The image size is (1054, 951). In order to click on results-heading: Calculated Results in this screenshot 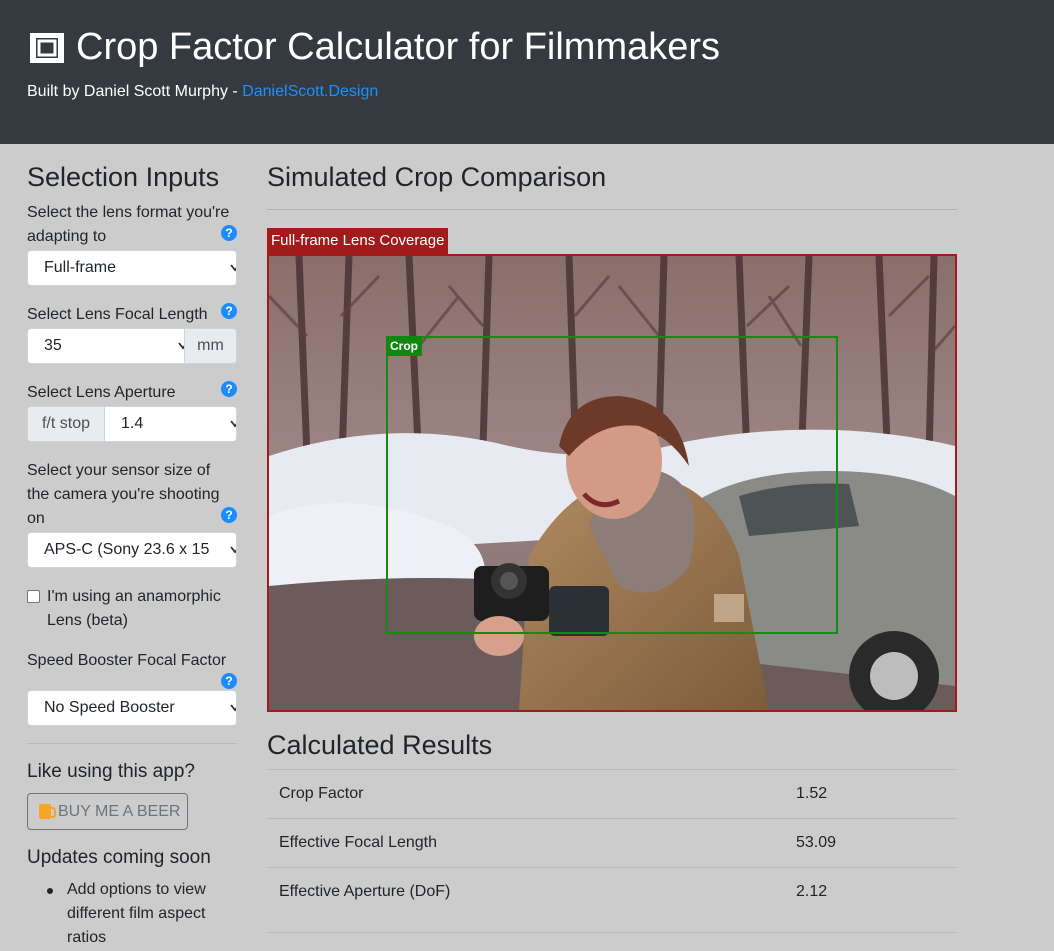, I will do `click(380, 745)`.